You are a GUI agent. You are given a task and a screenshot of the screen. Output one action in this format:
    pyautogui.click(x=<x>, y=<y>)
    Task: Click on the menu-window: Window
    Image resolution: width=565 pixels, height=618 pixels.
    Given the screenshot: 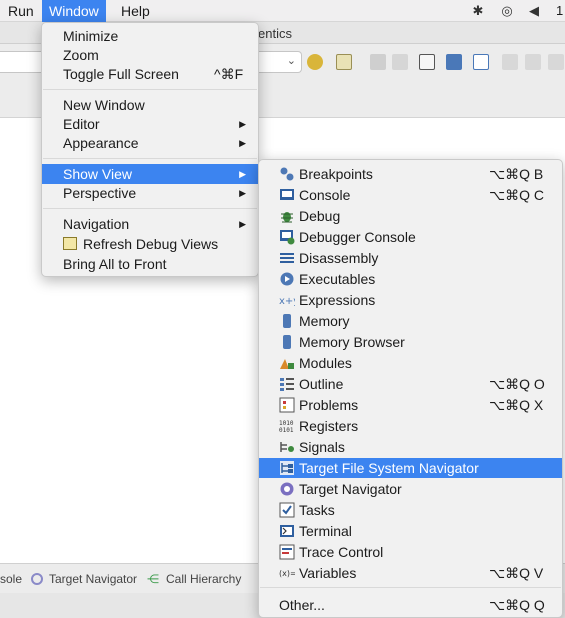 What is the action you would take?
    pyautogui.click(x=74, y=11)
    